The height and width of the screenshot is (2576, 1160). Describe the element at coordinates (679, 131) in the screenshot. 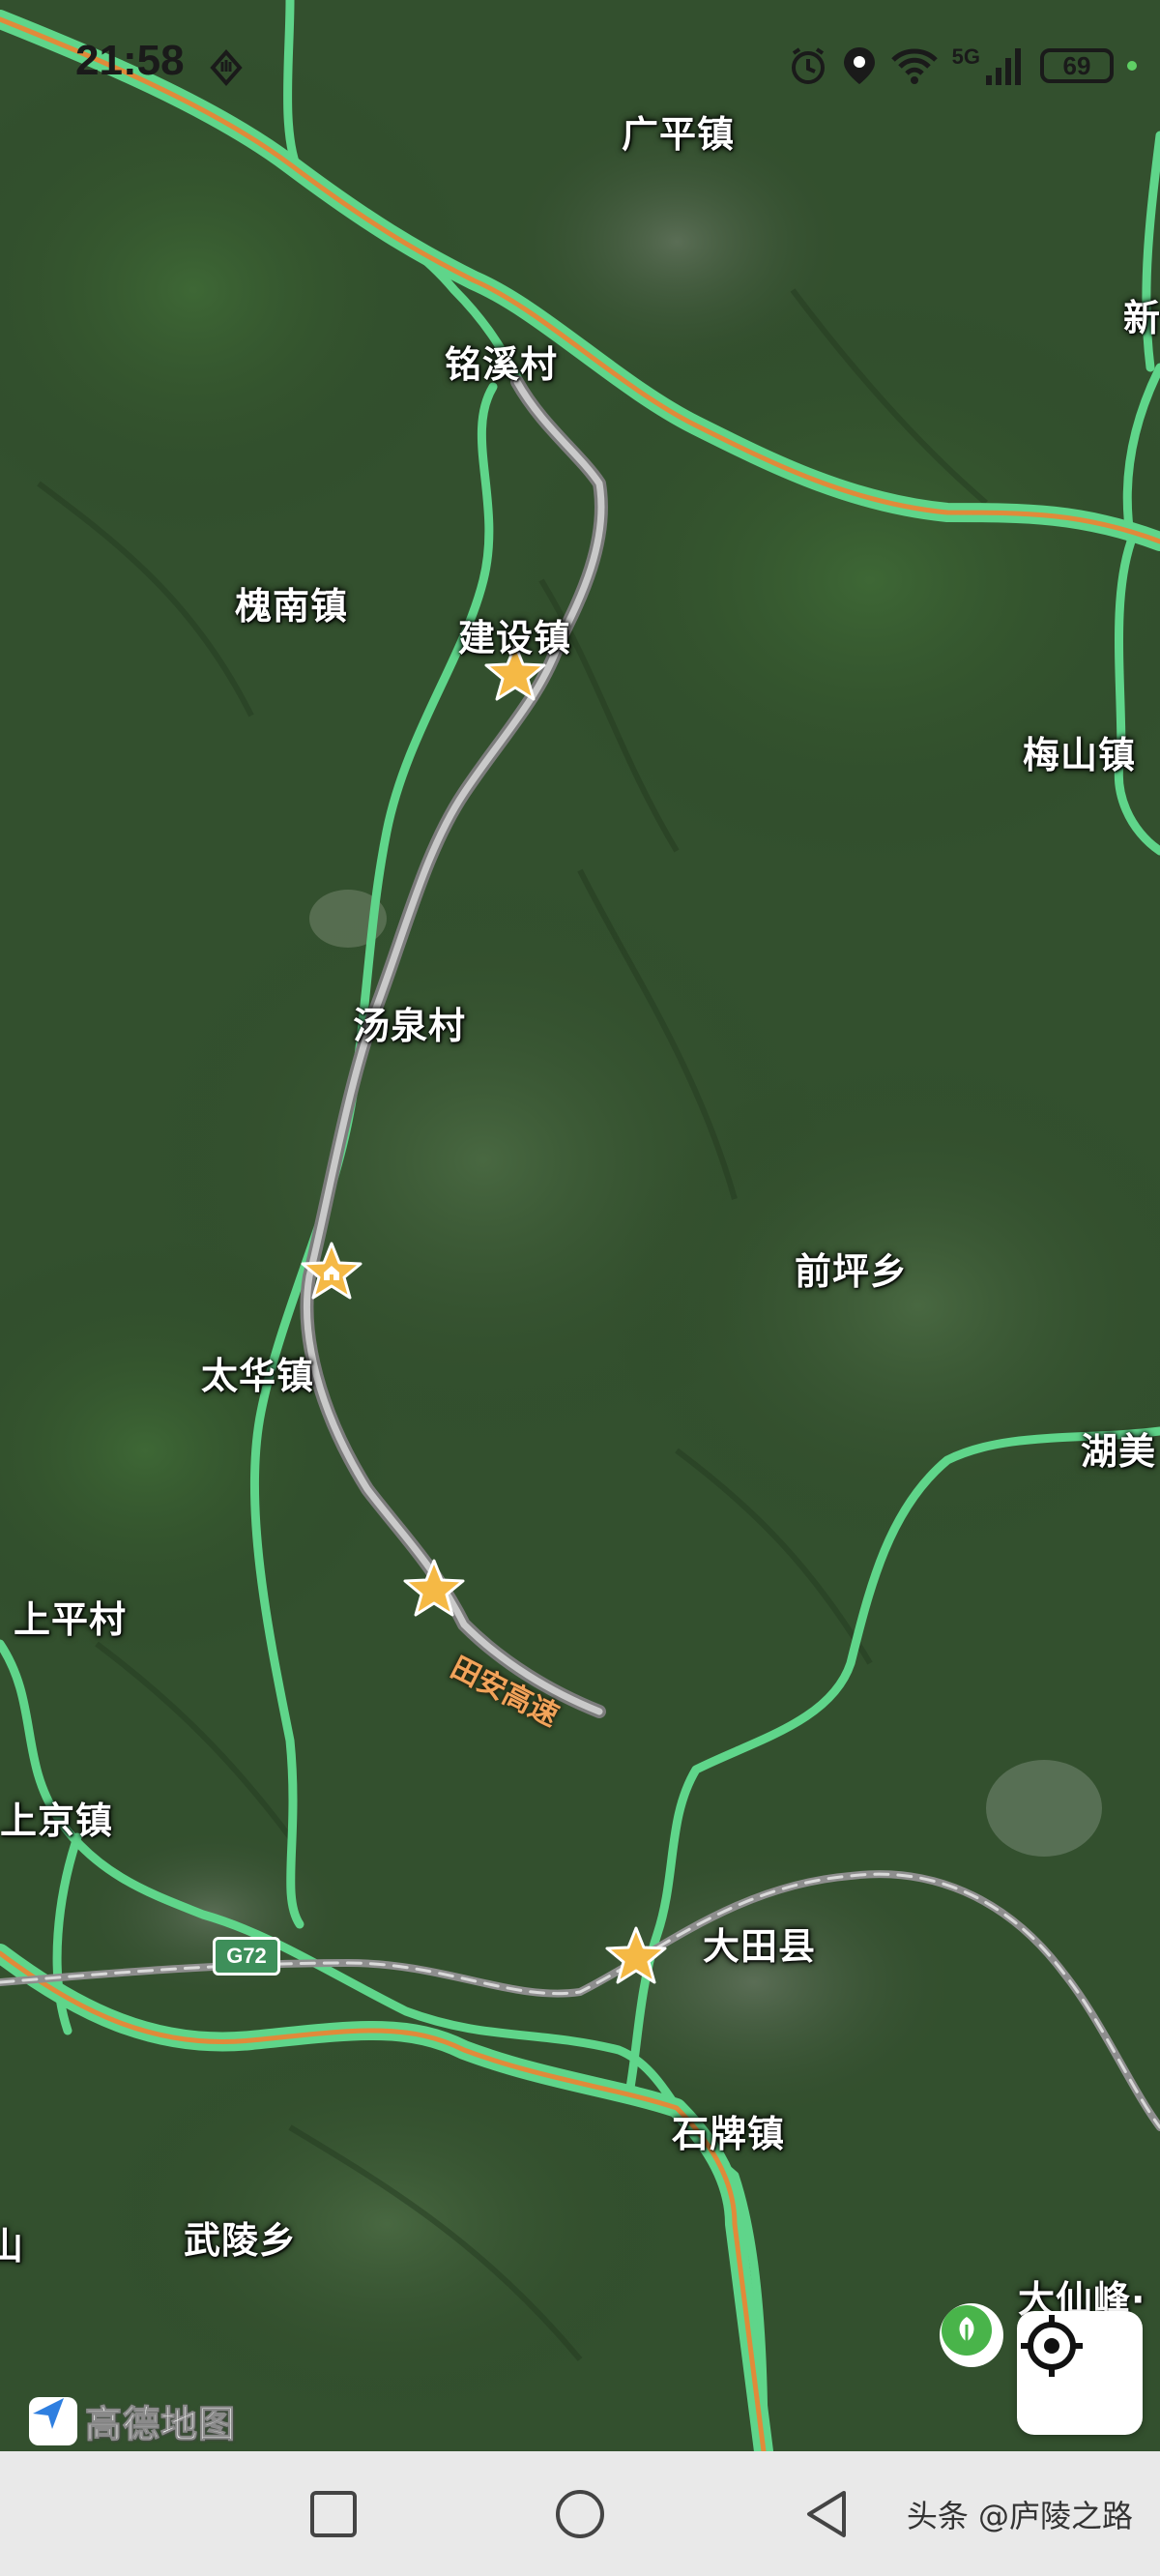

I see `place-label-guangping: 广平镇` at that location.